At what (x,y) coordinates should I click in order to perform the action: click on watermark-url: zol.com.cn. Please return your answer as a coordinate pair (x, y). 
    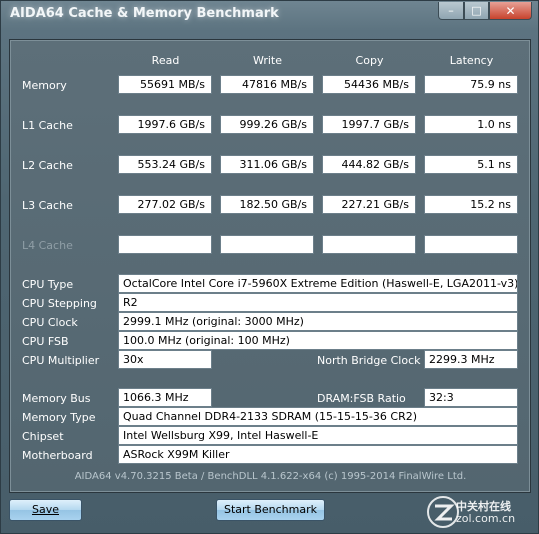
    Looking at the image, I should click on (486, 518).